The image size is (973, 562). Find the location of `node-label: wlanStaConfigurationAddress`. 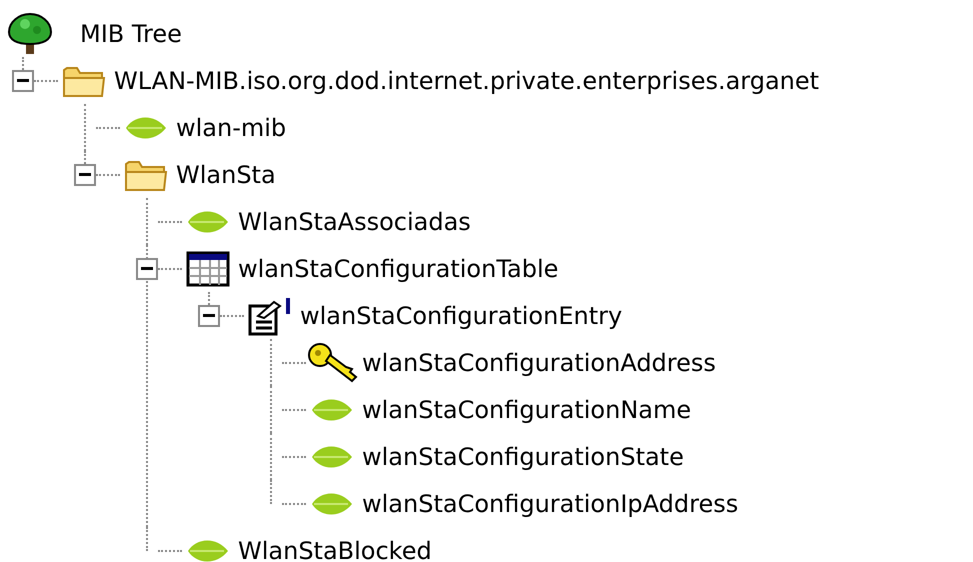

node-label: wlanStaConfigurationAddress is located at coordinates (539, 362).